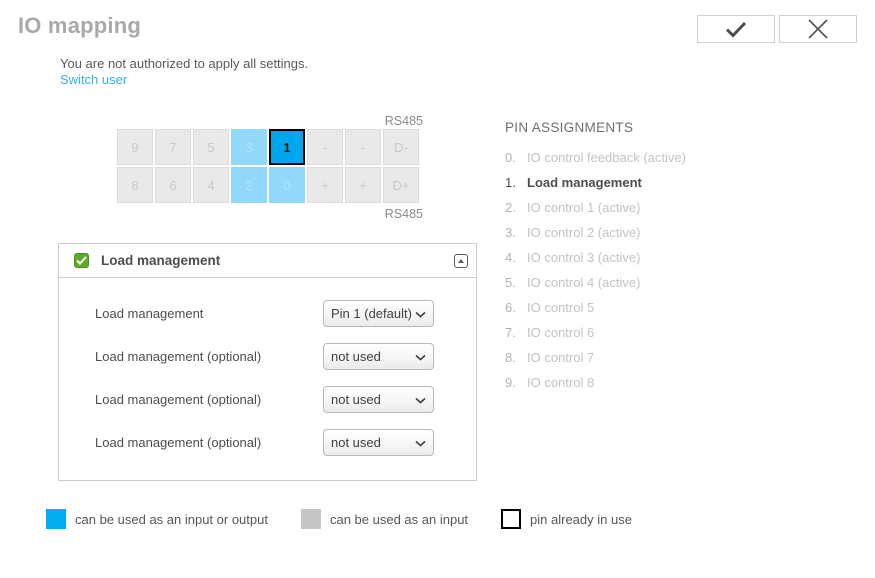 The image size is (875, 578). I want to click on assignment-index: 9., so click(510, 382).